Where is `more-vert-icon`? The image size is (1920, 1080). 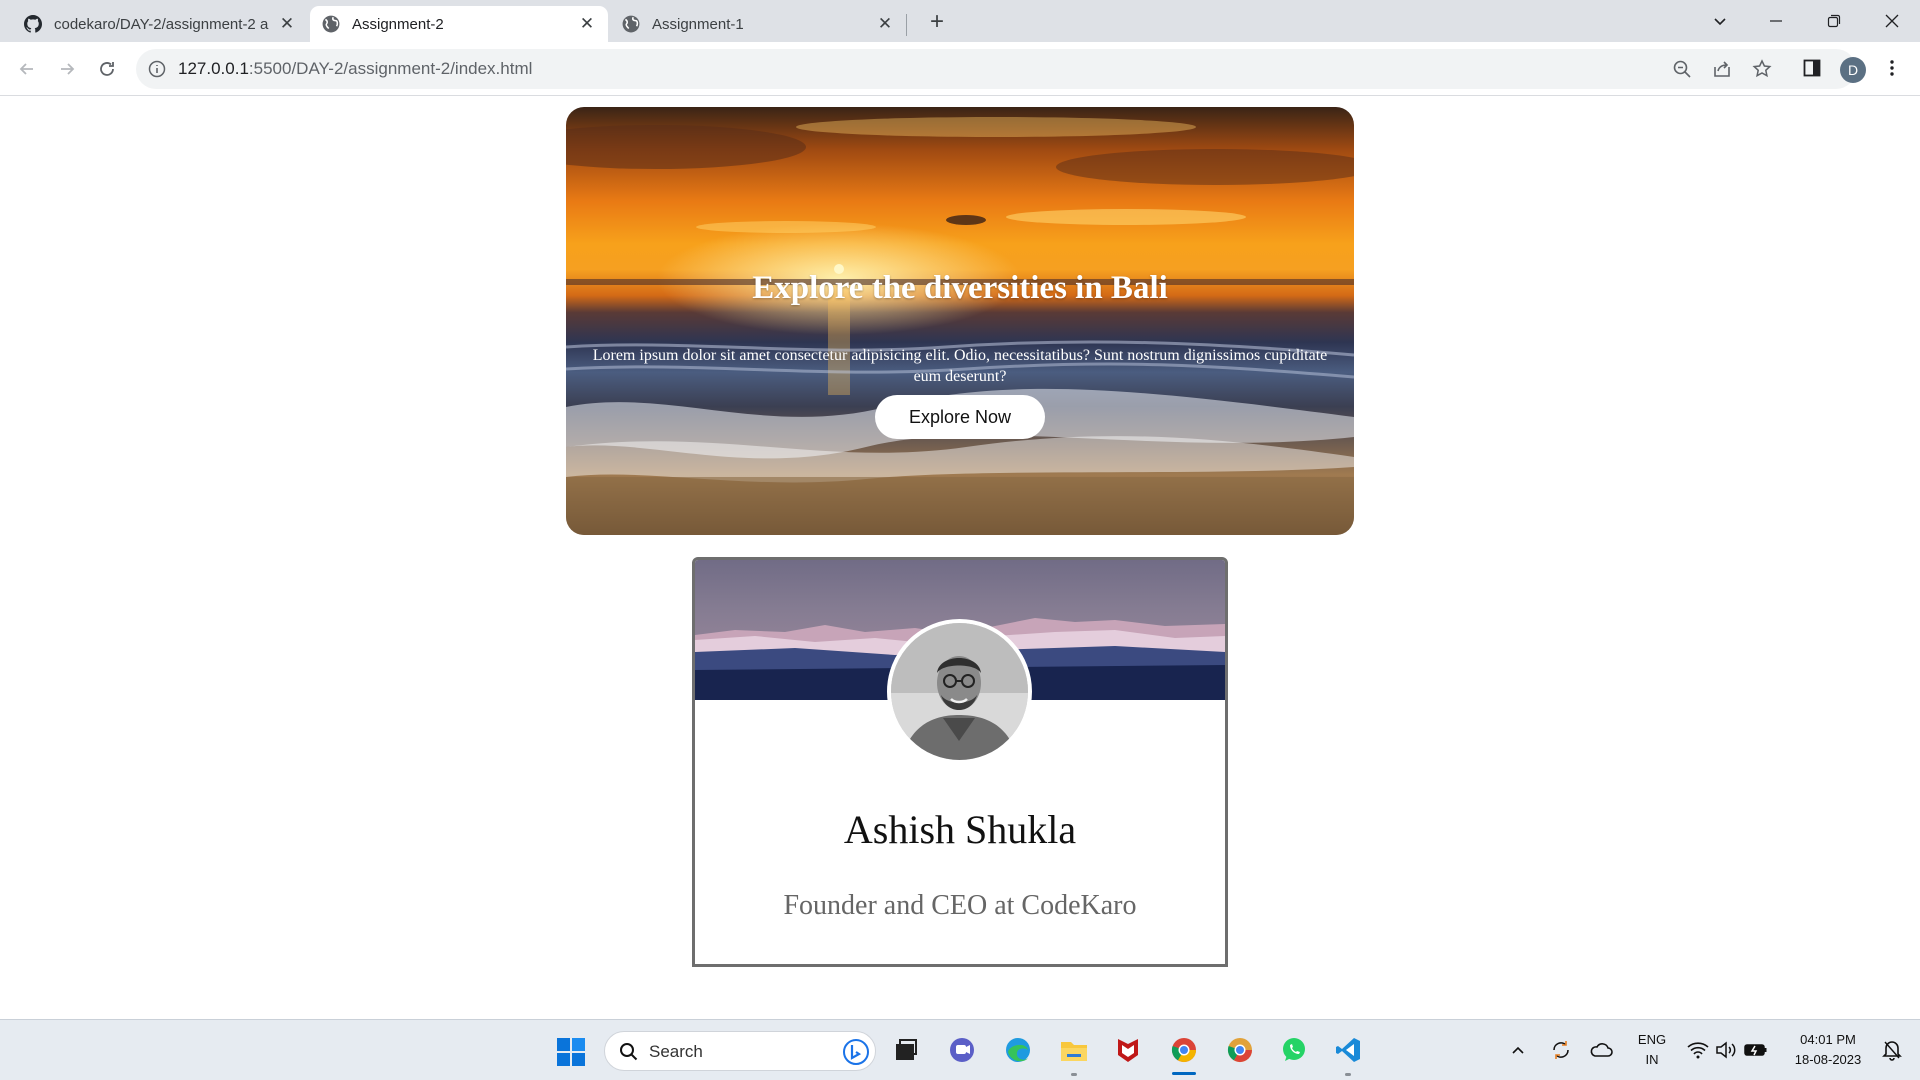 more-vert-icon is located at coordinates (1892, 68).